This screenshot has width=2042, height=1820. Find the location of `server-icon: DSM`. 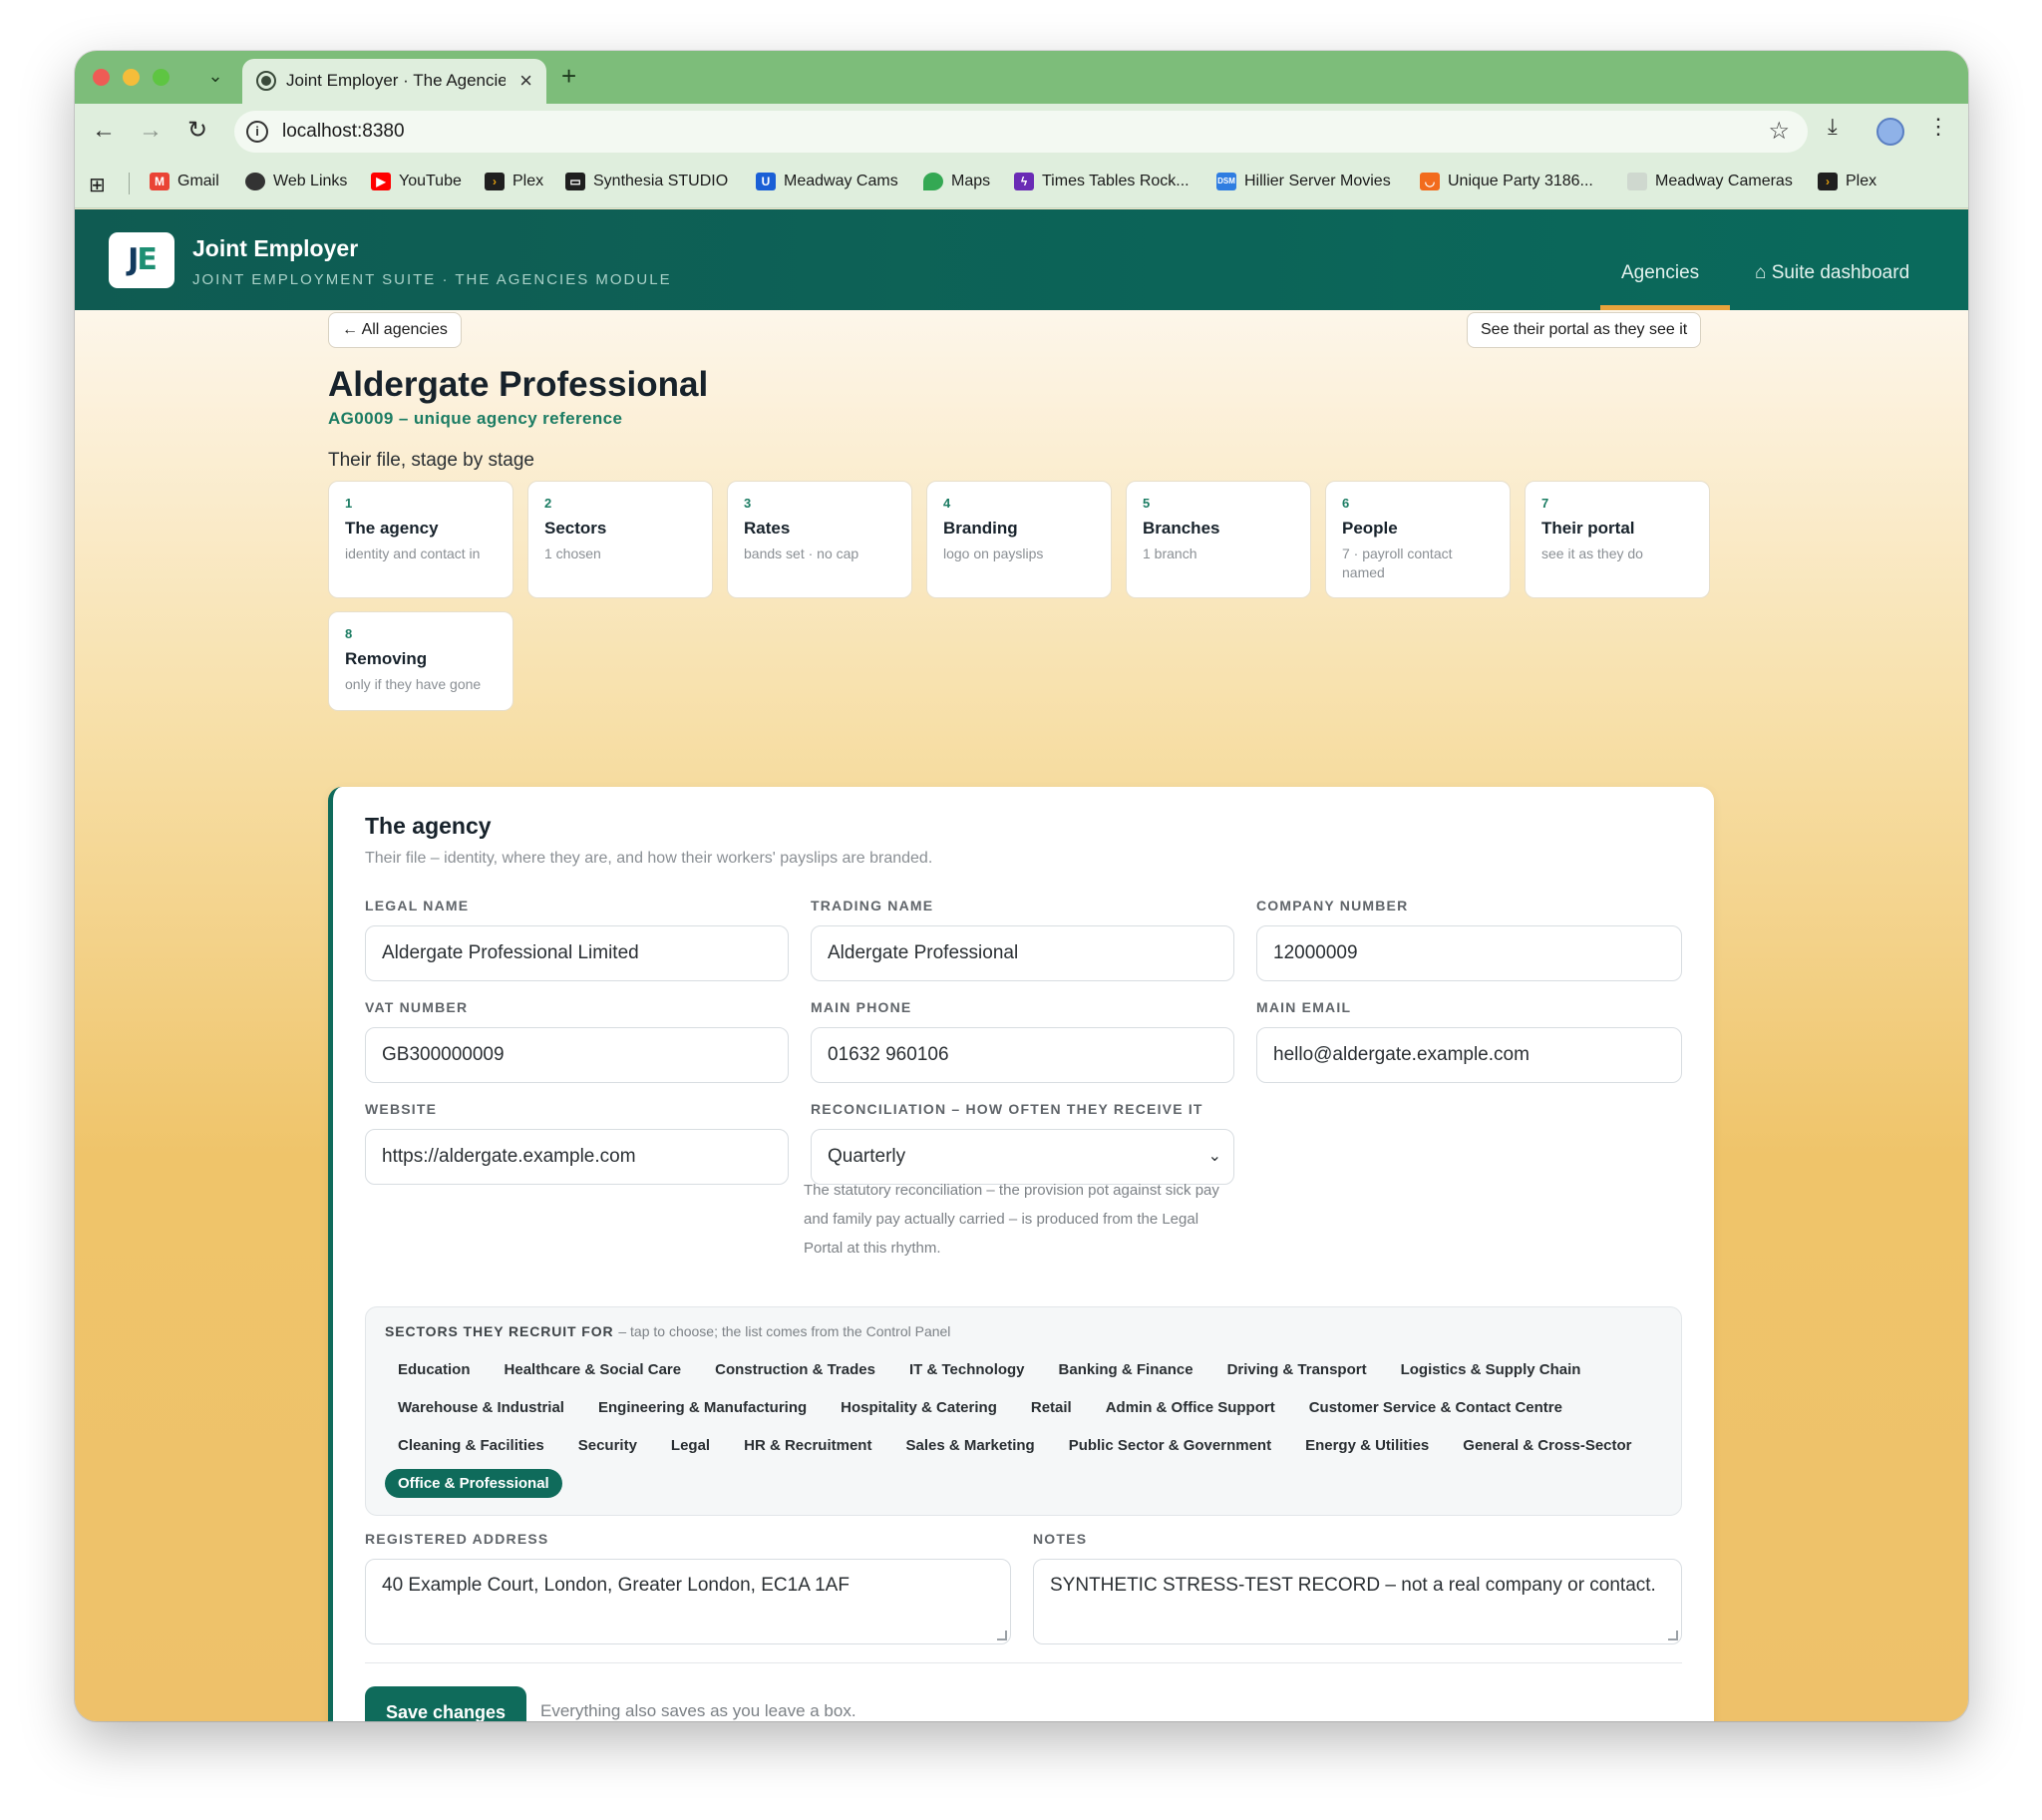

server-icon: DSM is located at coordinates (1226, 181).